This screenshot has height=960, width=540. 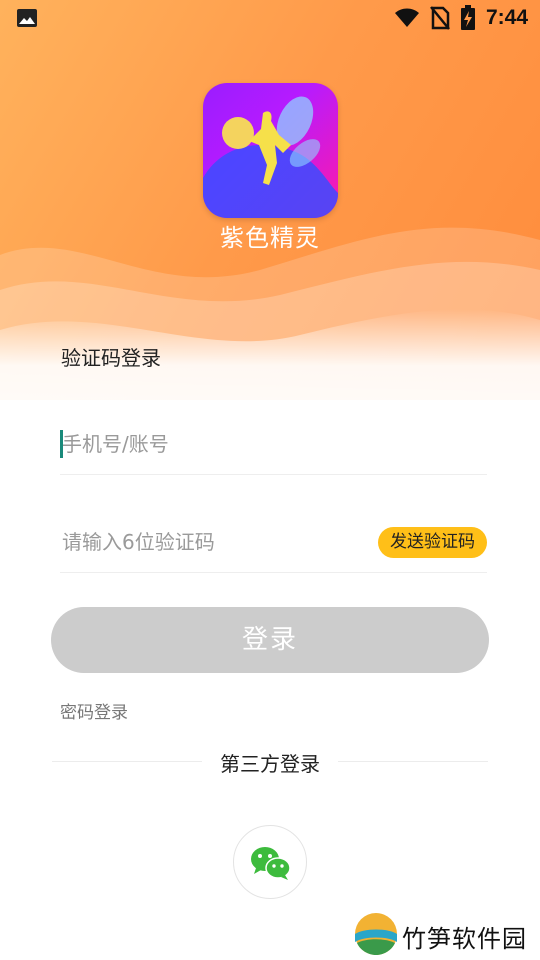 I want to click on watermark: 竹笋软件园, so click(x=442, y=934).